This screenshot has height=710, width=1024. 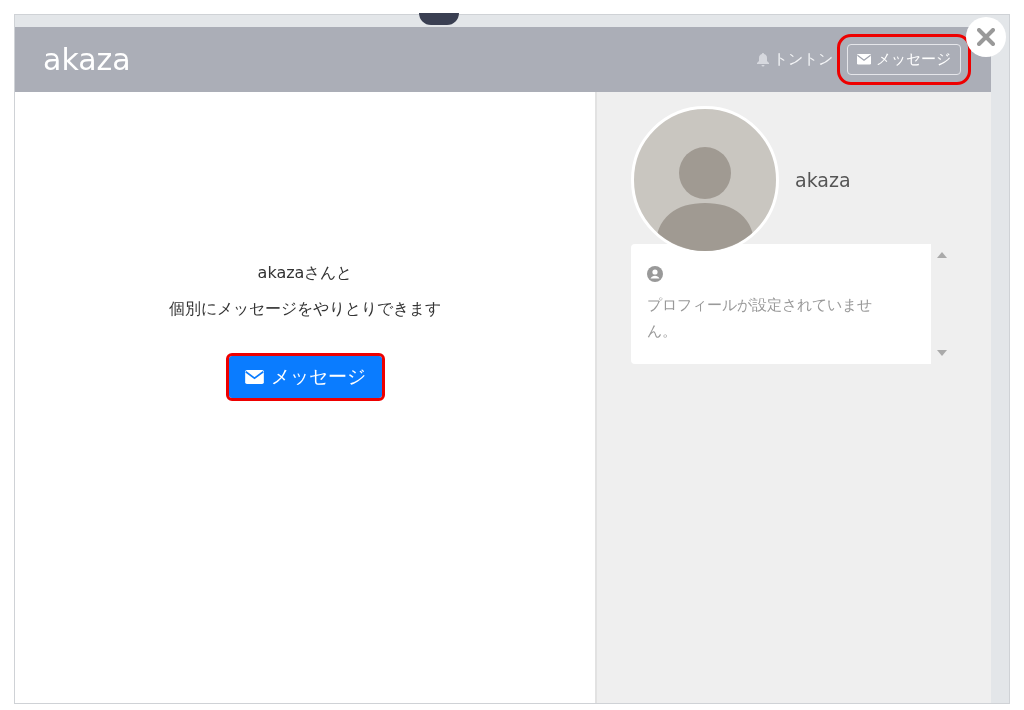 What do you see at coordinates (439, 19) in the screenshot?
I see `photo-placeholder` at bounding box center [439, 19].